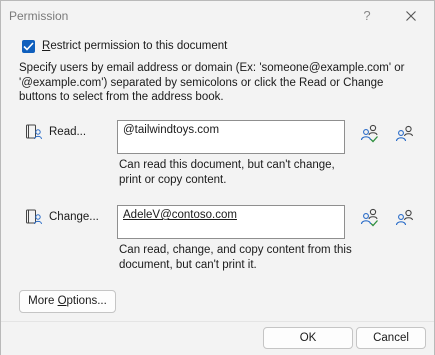 The image size is (435, 355). What do you see at coordinates (135, 46) in the screenshot?
I see `restrict-permission-label: Restrict permission to this document` at bounding box center [135, 46].